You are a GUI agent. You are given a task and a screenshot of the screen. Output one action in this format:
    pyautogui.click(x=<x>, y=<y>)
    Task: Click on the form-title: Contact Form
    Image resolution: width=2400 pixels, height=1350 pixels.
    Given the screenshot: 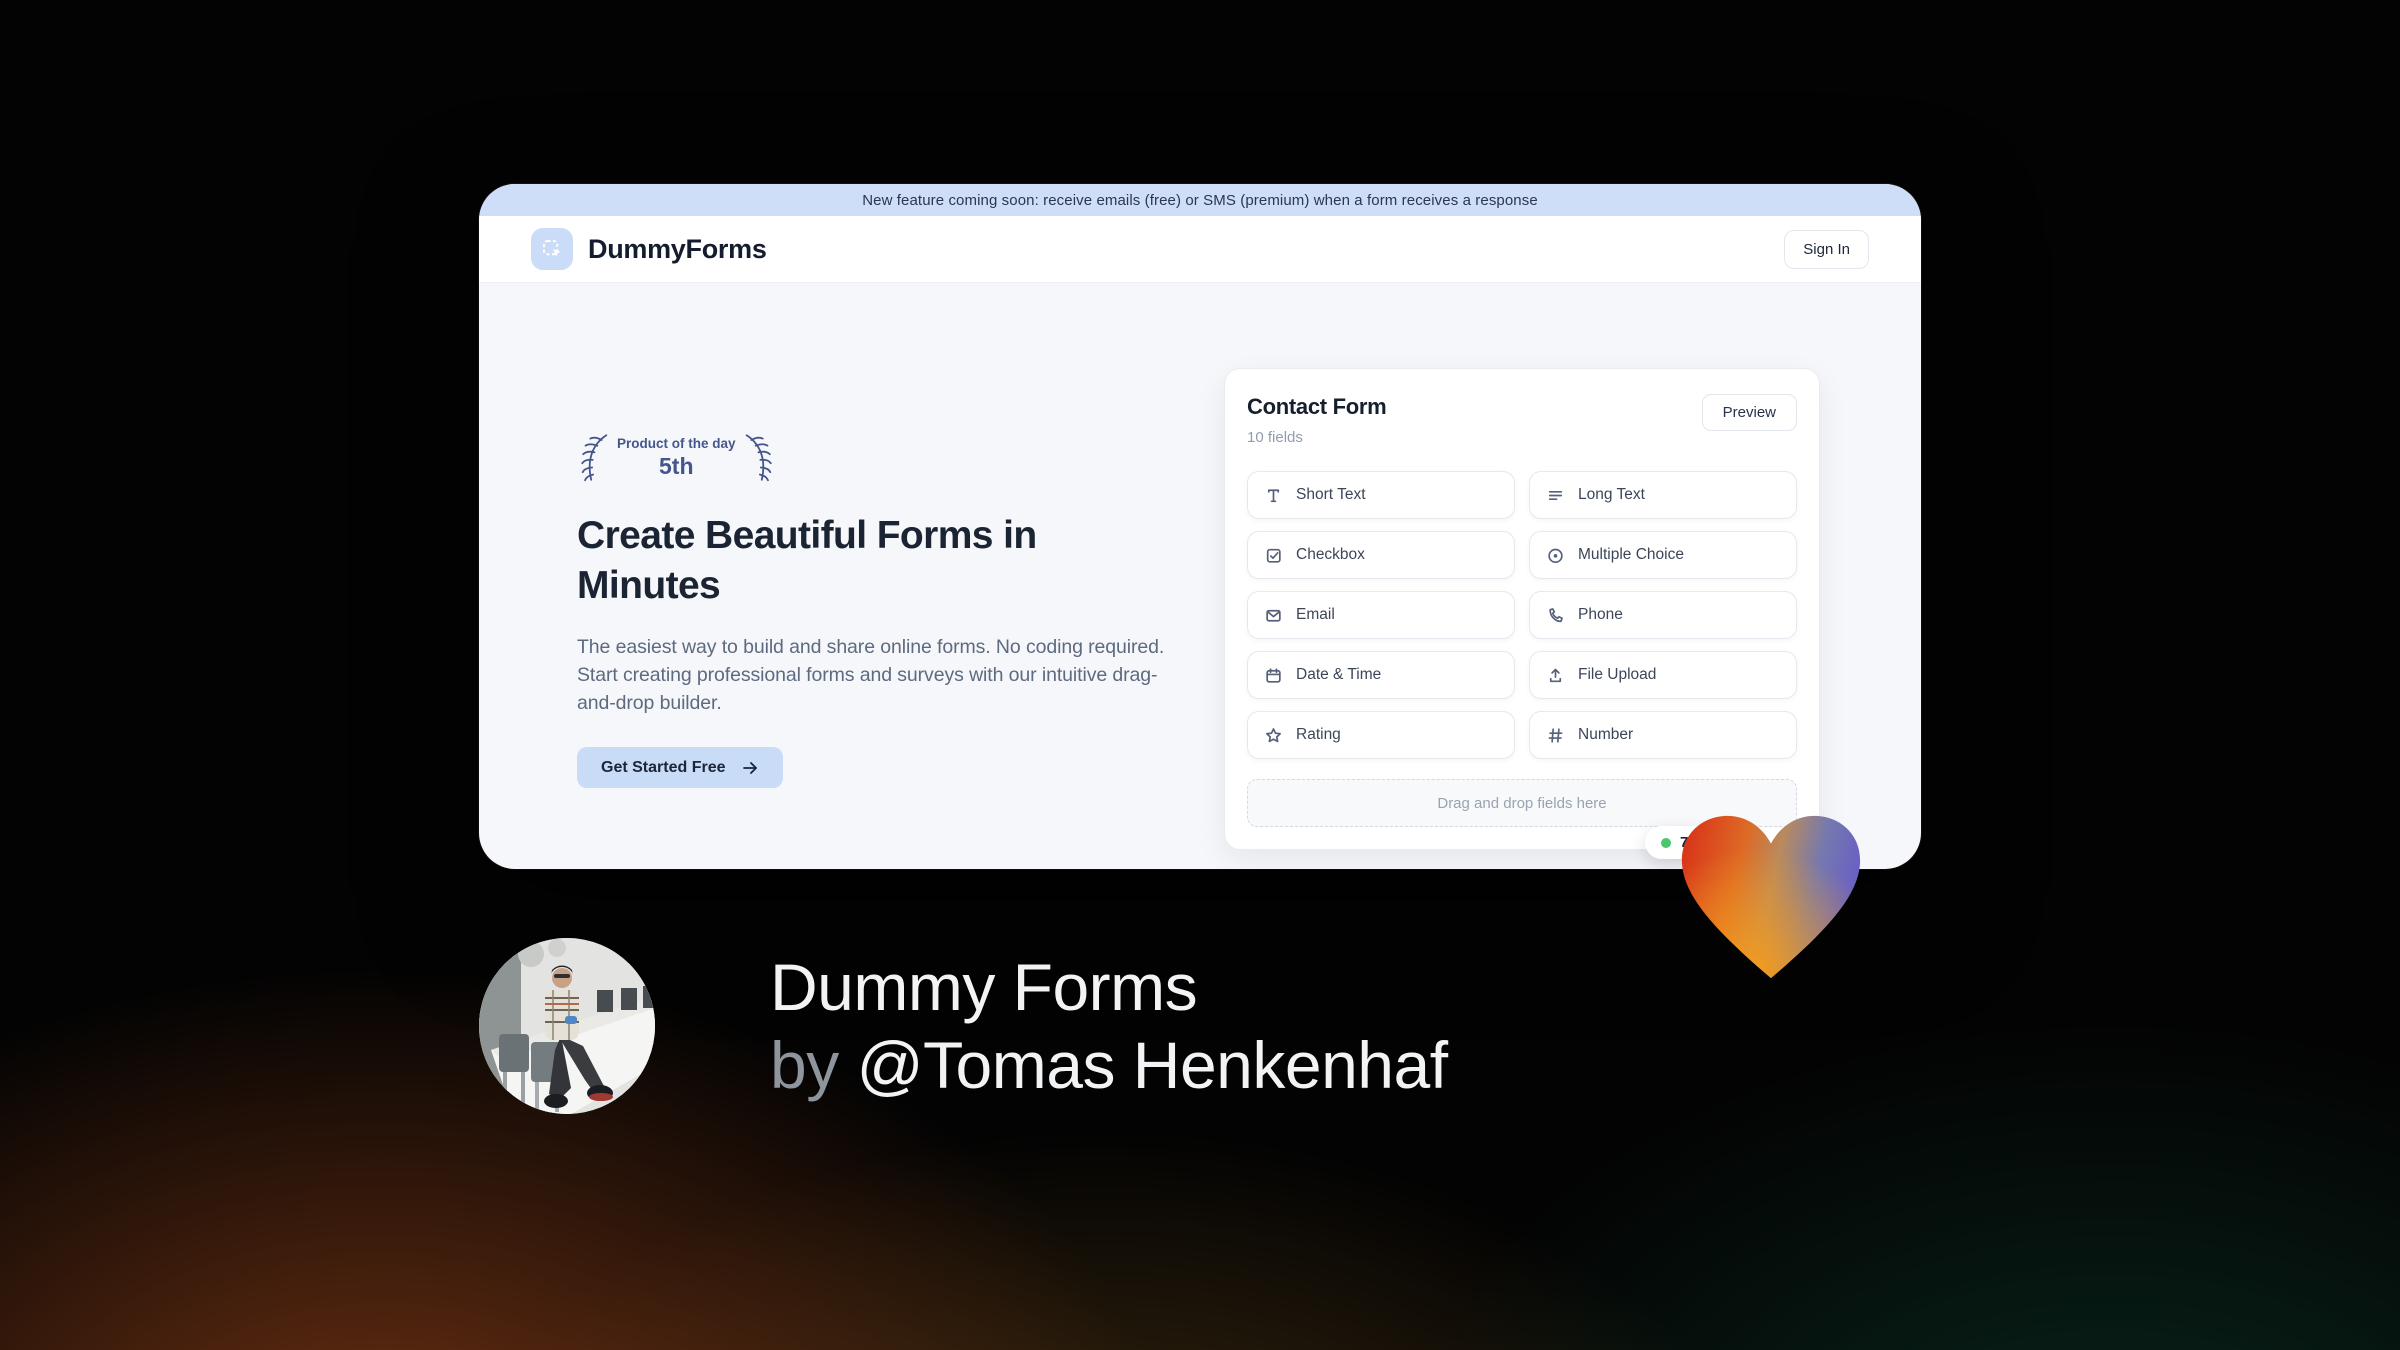 What is the action you would take?
    pyautogui.click(x=1317, y=406)
    